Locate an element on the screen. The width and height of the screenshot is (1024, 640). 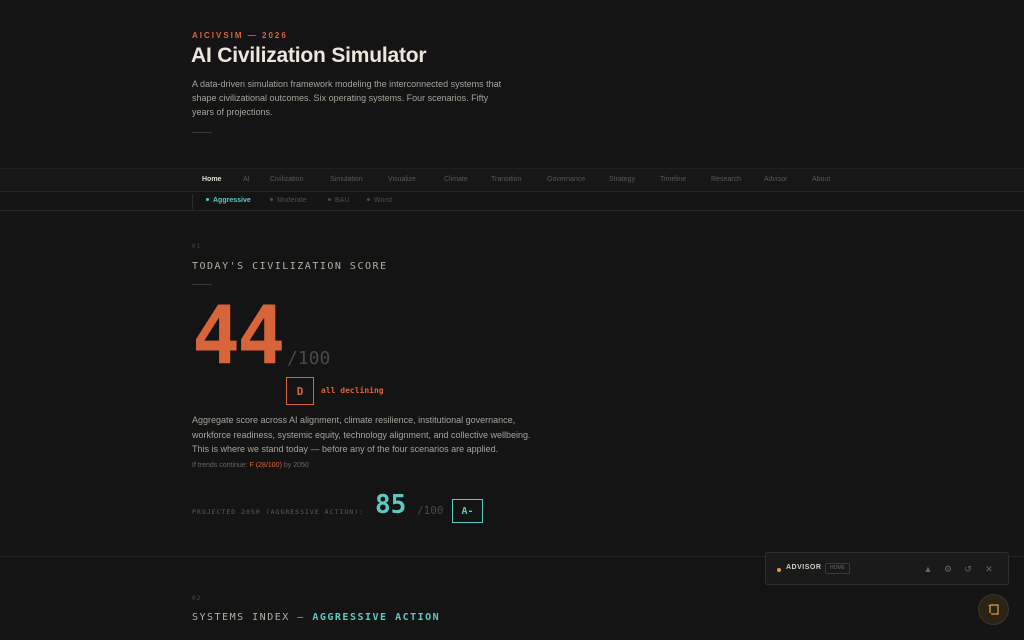
refresh-icon: ↺ is located at coordinates (968, 569).